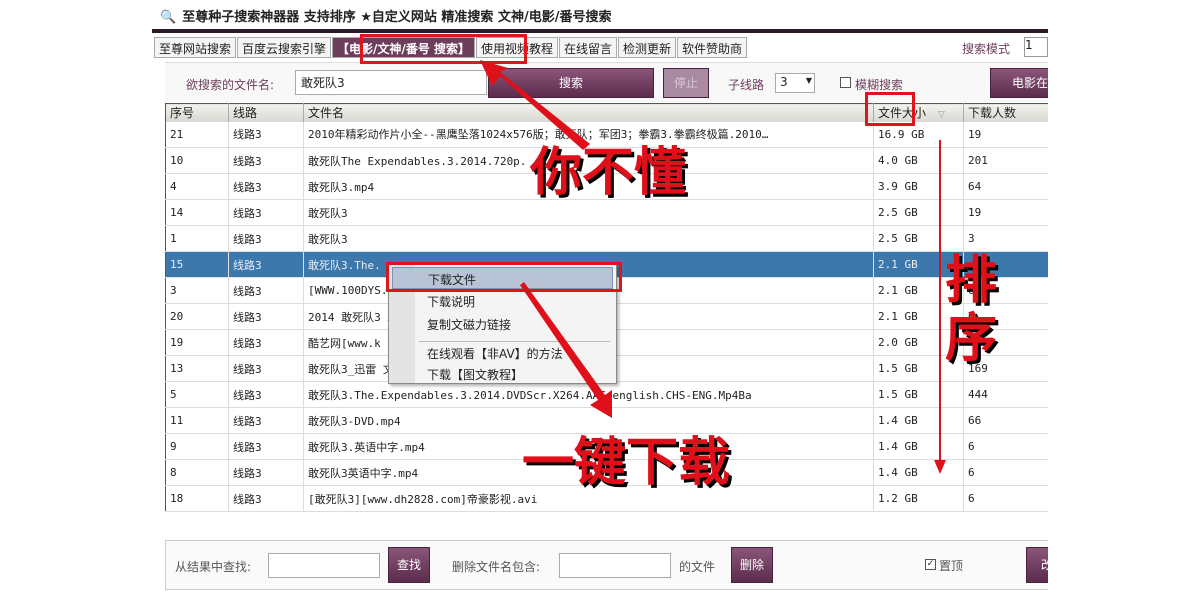  I want to click on annotation-one-click: 一键下载, so click(626, 463).